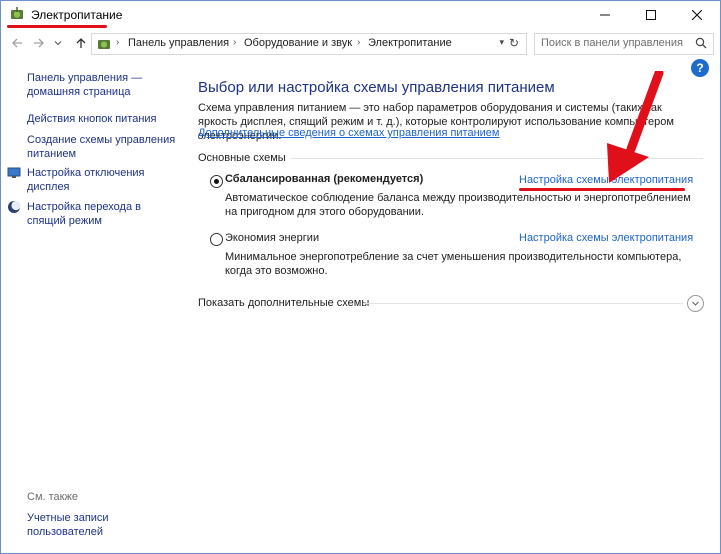 Image resolution: width=721 pixels, height=554 pixels. Describe the element at coordinates (700, 68) in the screenshot. I see `help-icon: ?` at that location.